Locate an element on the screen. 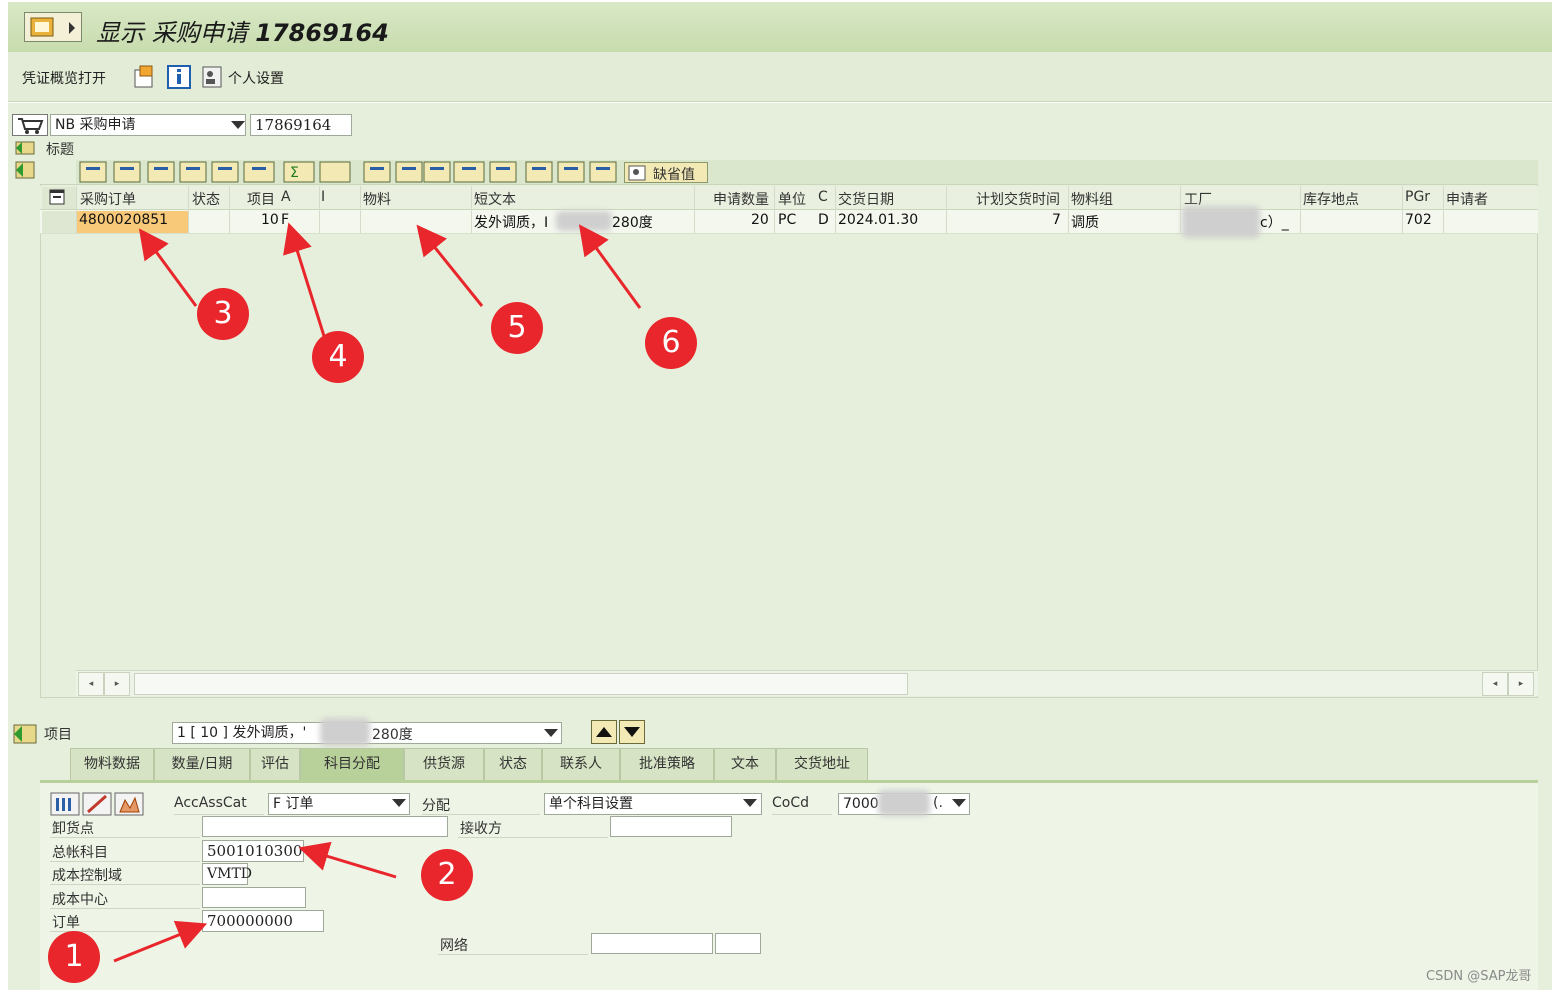 This screenshot has height=990, width=1552. items-overview-icon is located at coordinates (26, 170).